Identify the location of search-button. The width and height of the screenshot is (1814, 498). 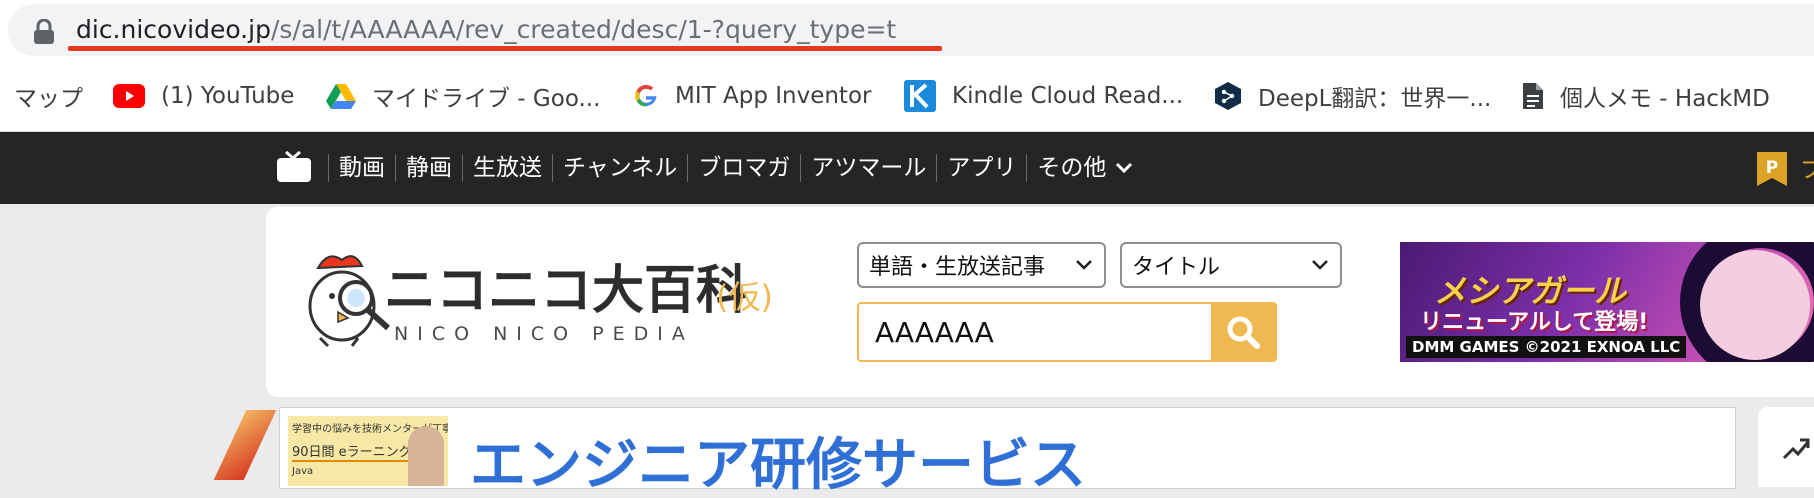
(1243, 332).